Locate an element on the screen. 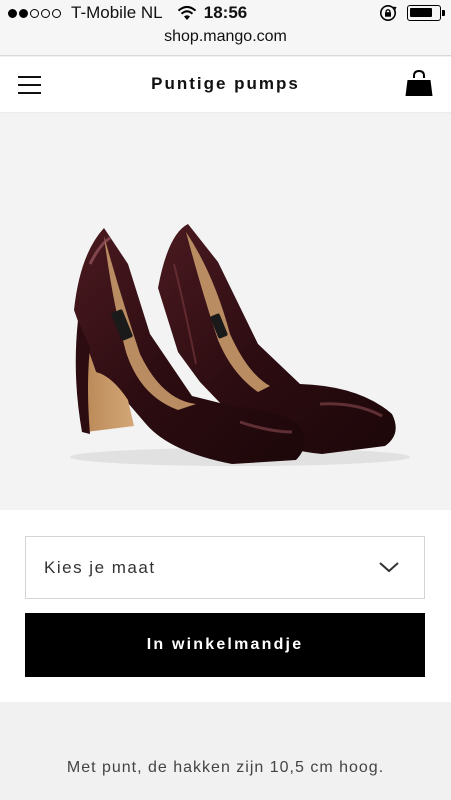 The image size is (451, 800). page-title: Puntige pumps is located at coordinates (225, 83).